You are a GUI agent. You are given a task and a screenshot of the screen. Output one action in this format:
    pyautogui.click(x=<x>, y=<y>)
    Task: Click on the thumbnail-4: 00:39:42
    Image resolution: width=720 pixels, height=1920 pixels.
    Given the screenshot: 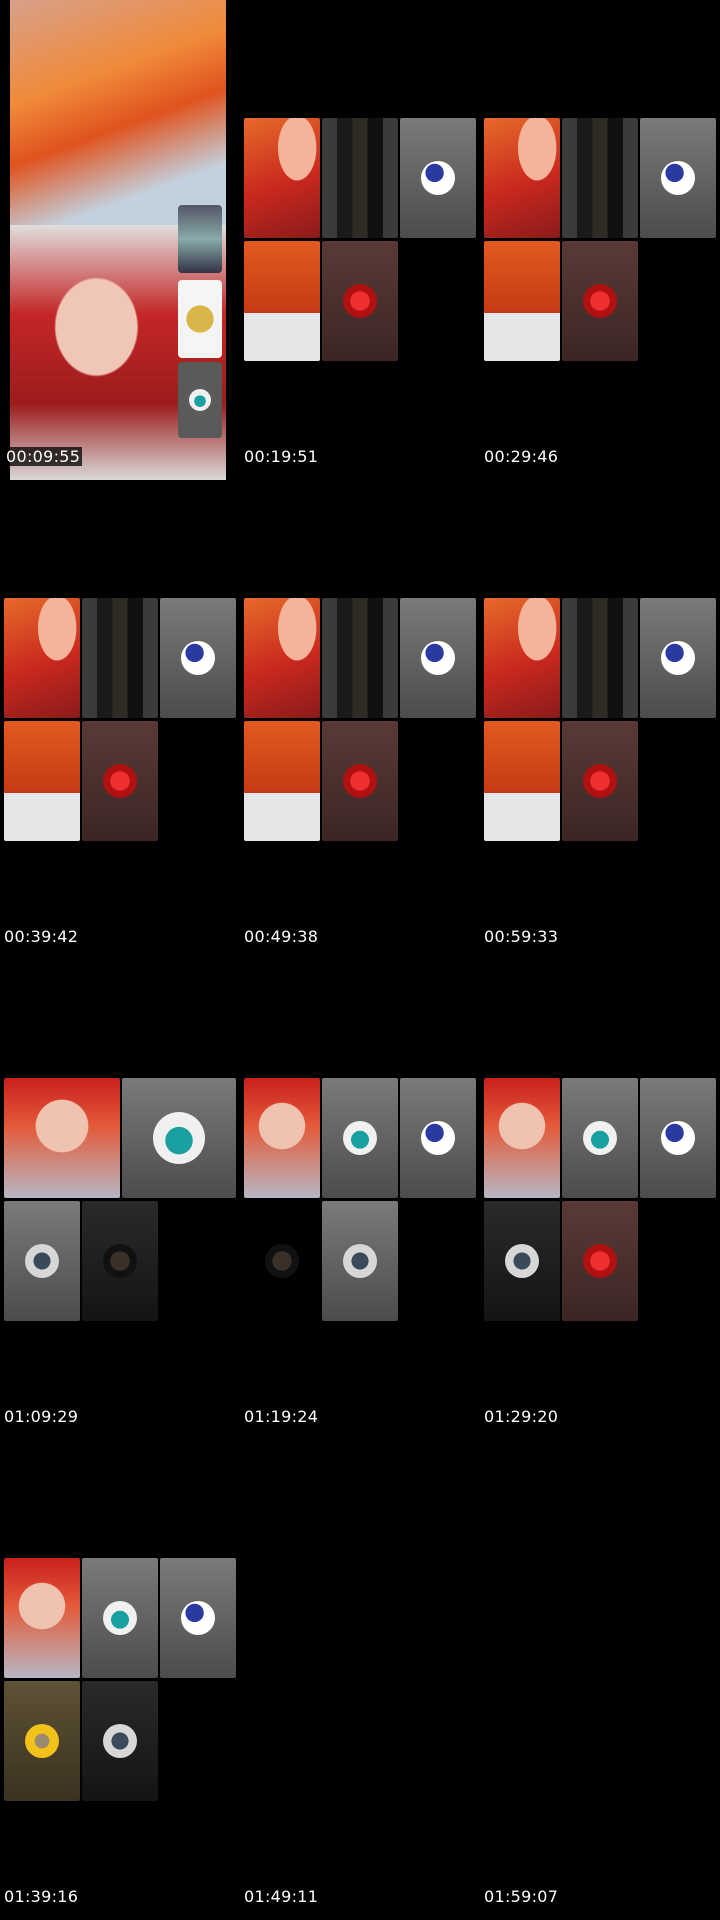 What is the action you would take?
    pyautogui.click(x=120, y=720)
    